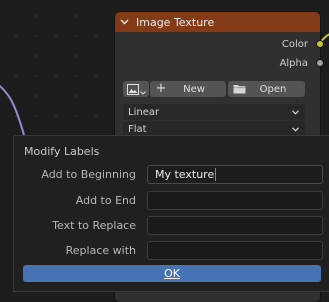 Image resolution: width=329 pixels, height=302 pixels. What do you see at coordinates (240, 89) in the screenshot?
I see `folder-icon` at bounding box center [240, 89].